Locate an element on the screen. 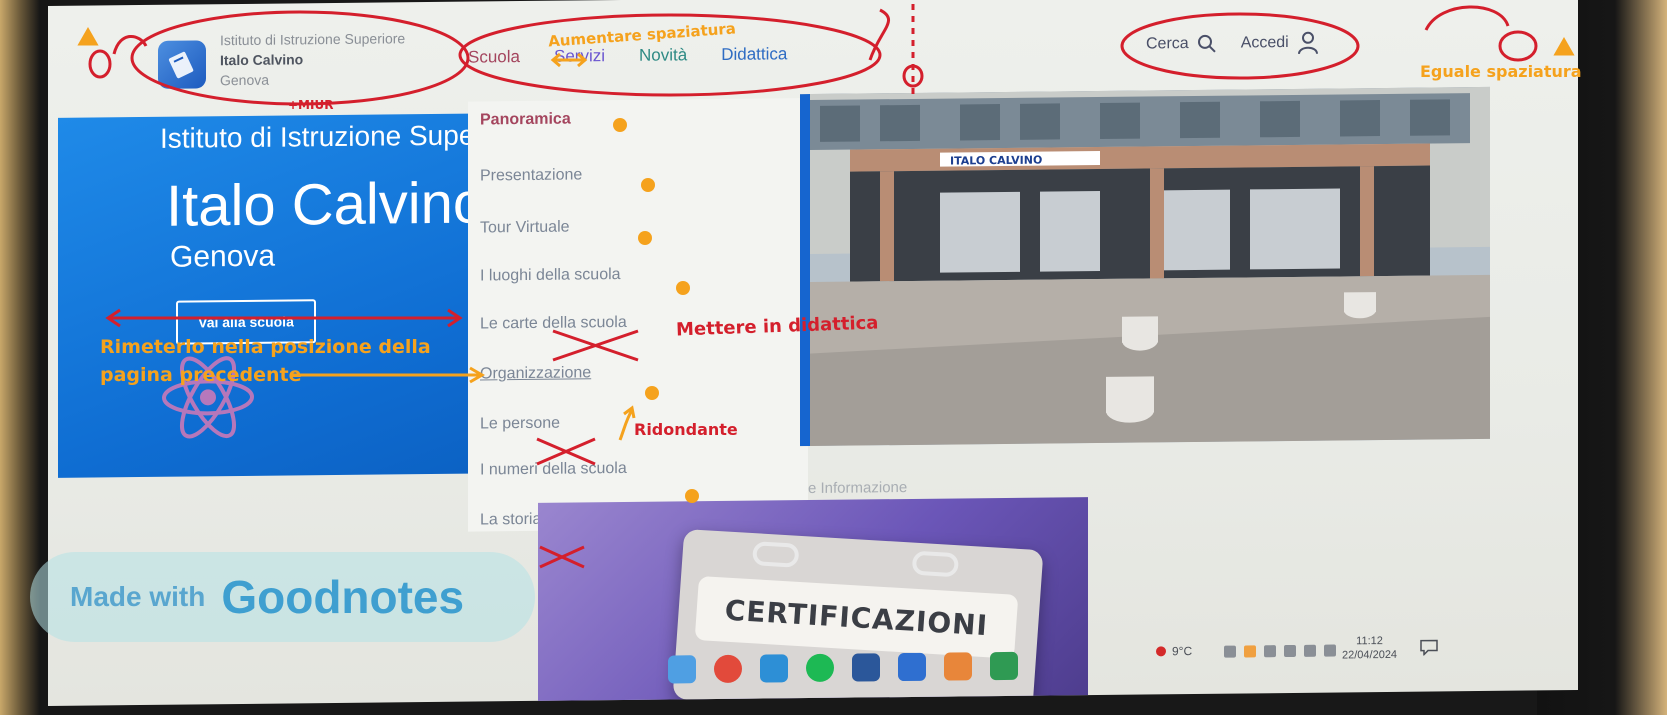 Image resolution: width=1667 pixels, height=715 pixels. clock-time: 11:12 is located at coordinates (1369, 641).